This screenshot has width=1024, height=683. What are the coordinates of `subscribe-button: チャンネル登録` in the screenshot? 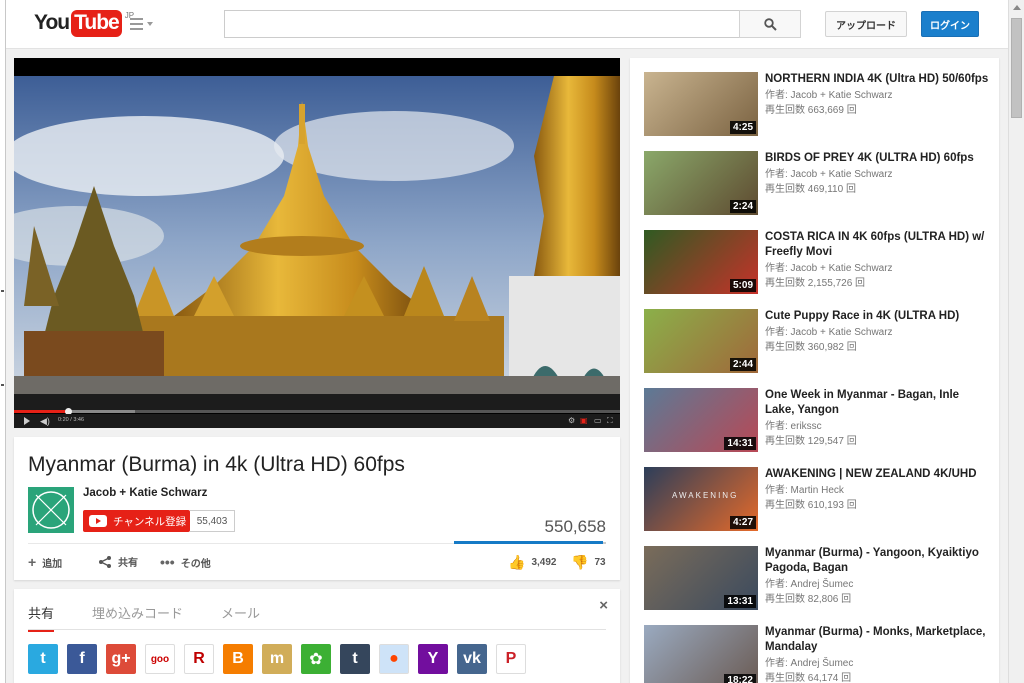 It's located at (136, 521).